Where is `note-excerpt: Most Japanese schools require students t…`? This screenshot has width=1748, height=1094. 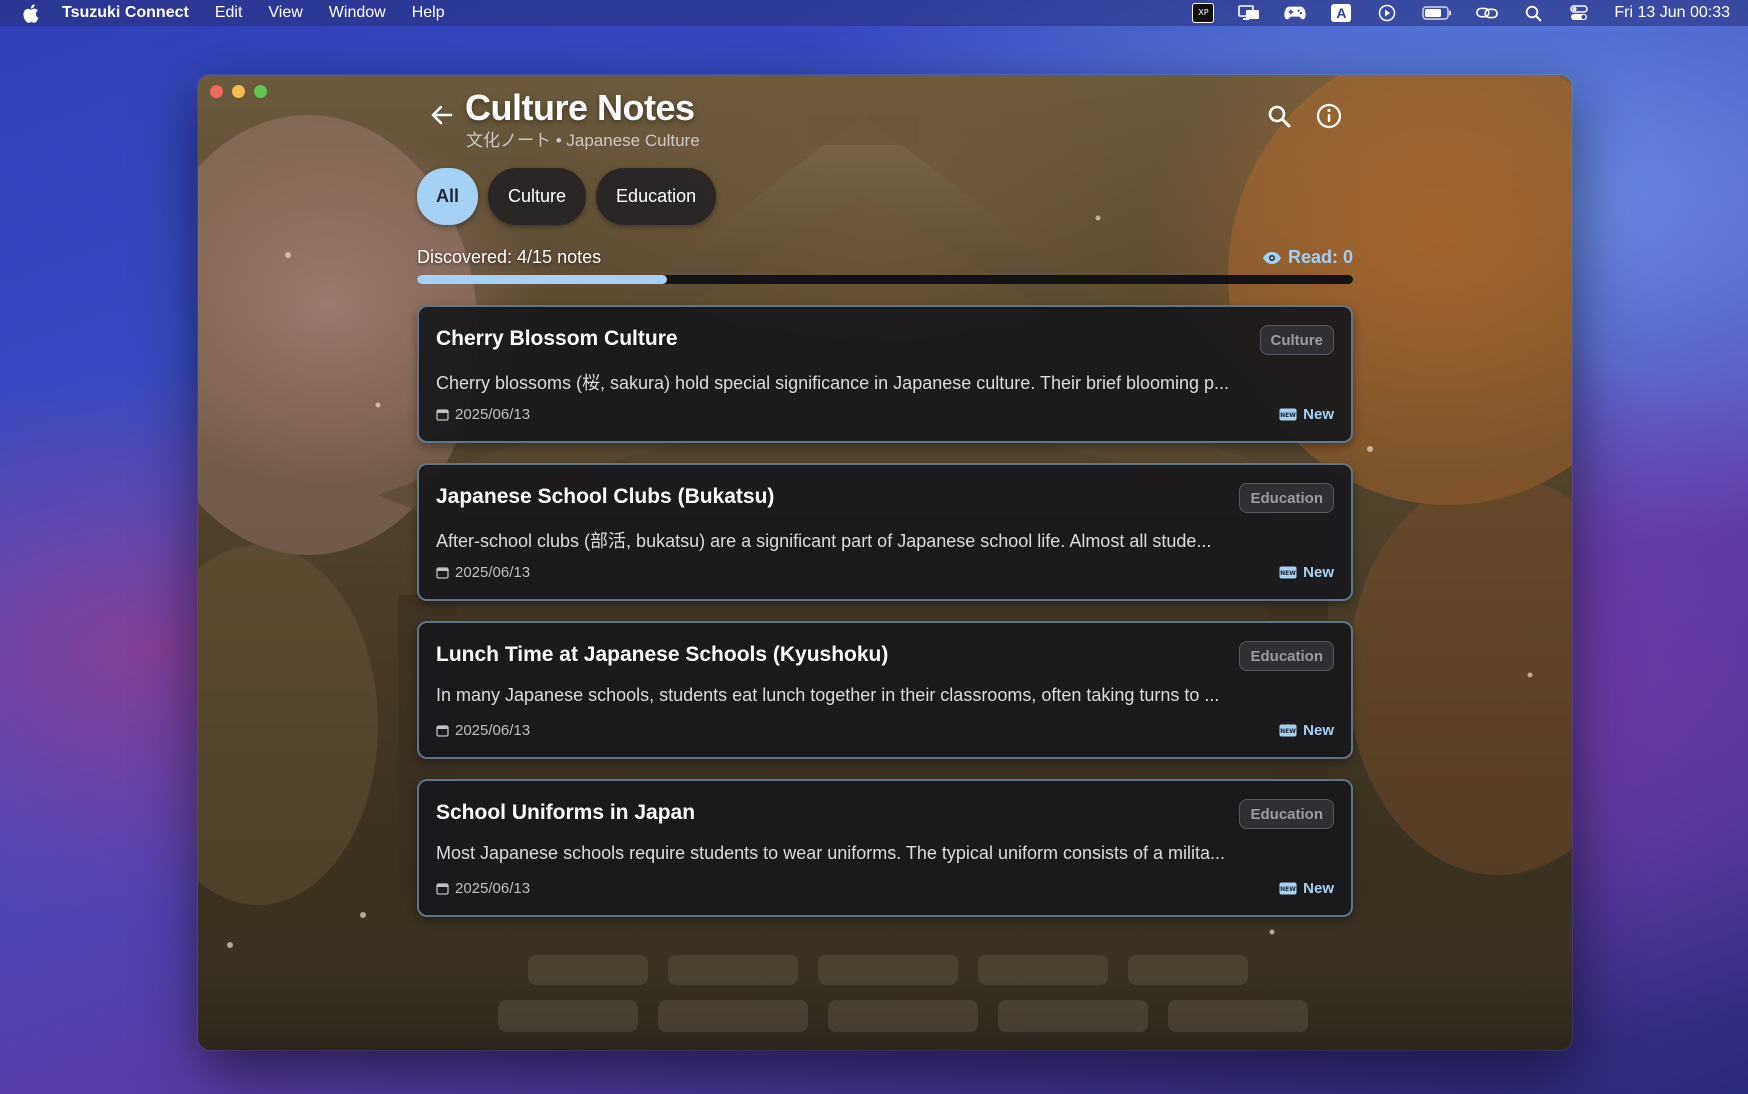 note-excerpt: Most Japanese schools require students t… is located at coordinates (831, 853).